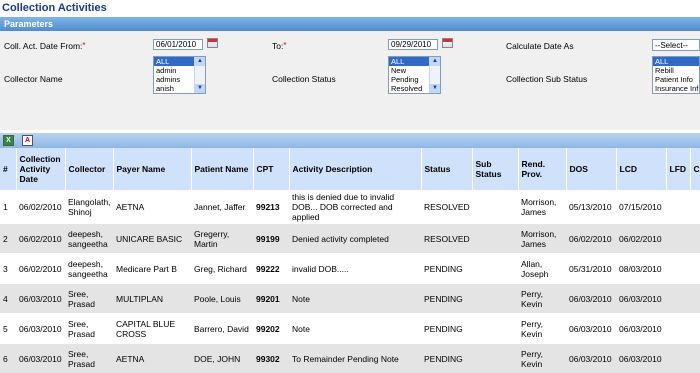 Image resolution: width=700 pixels, height=373 pixels. Describe the element at coordinates (542, 329) in the screenshot. I see `table-cell: Perry, Kevin` at that location.